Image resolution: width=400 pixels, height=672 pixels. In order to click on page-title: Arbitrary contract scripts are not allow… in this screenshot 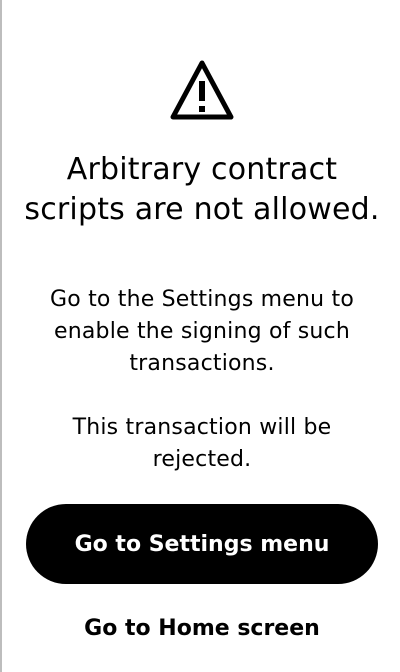, I will do `click(202, 189)`.